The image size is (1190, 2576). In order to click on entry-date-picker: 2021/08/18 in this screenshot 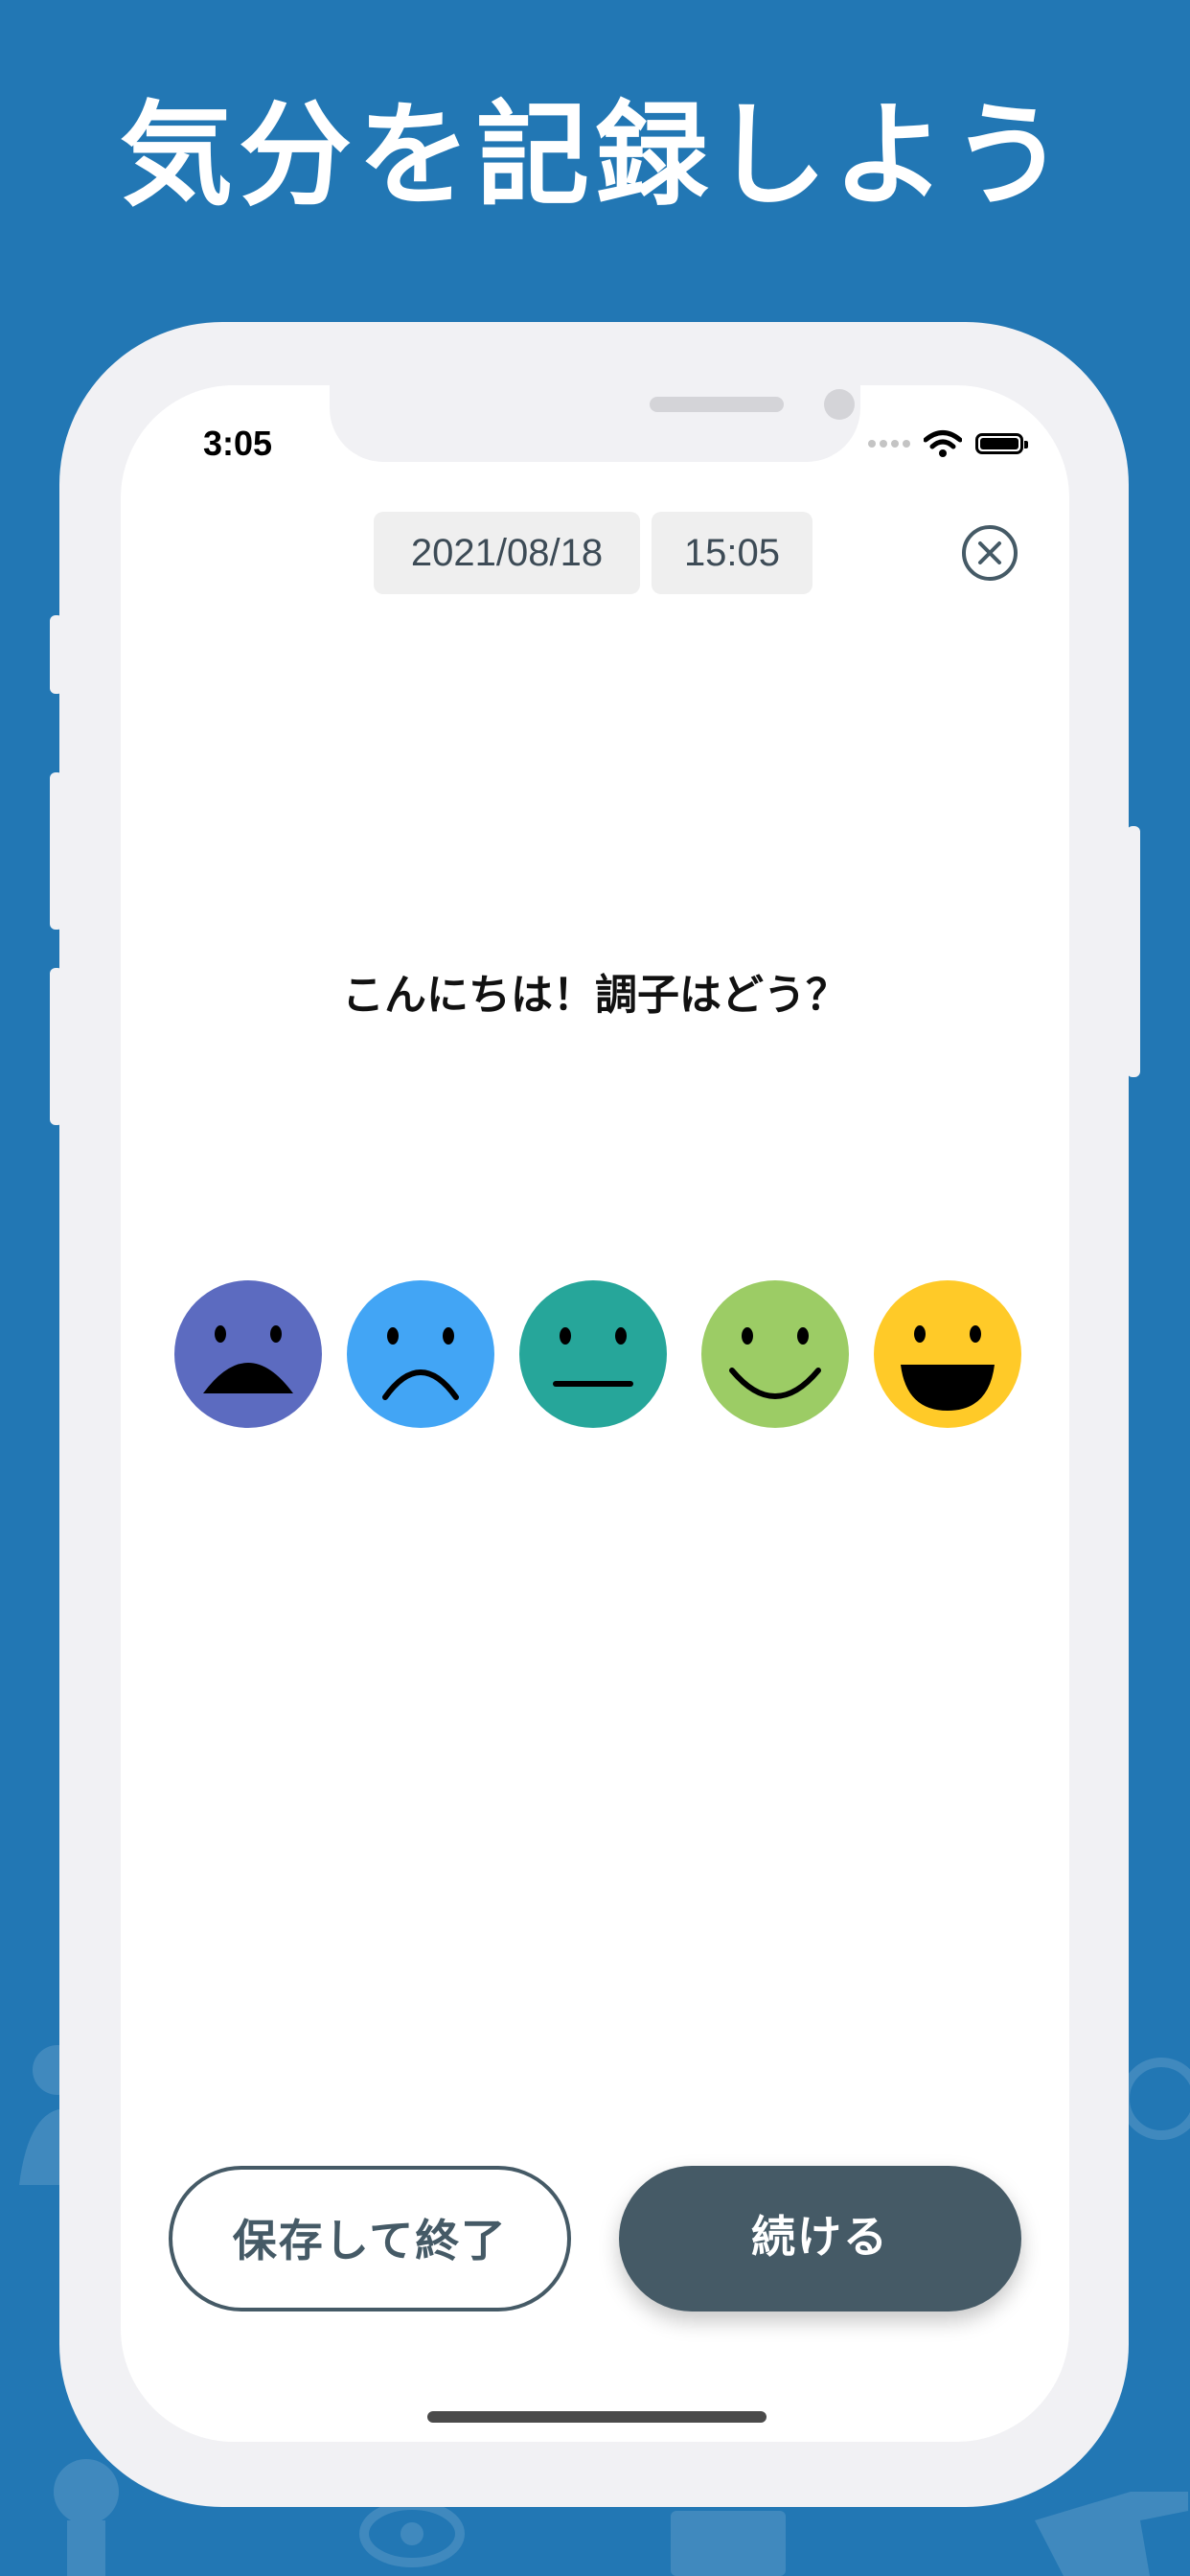, I will do `click(507, 553)`.